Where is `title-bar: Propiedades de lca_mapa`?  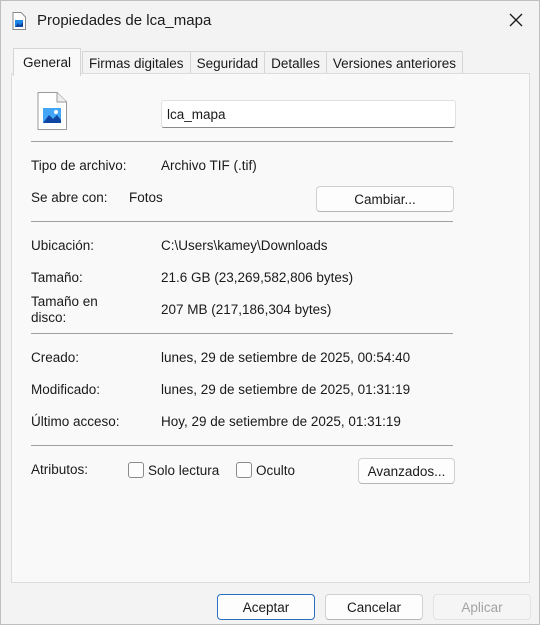 title-bar: Propiedades de lca_mapa is located at coordinates (270, 21).